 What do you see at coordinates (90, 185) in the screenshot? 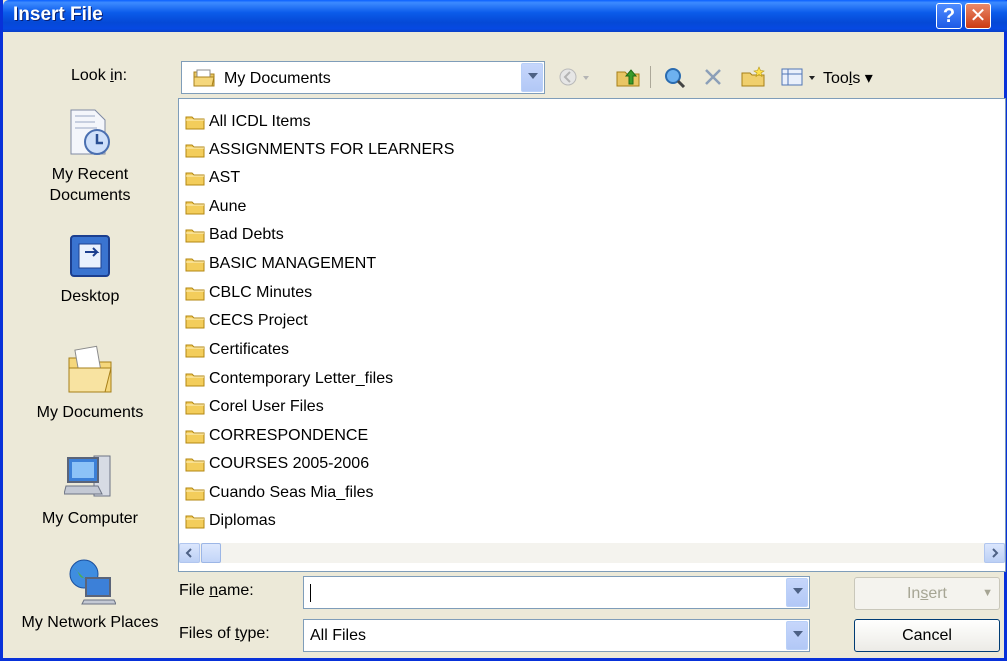
I see `place-label: My Recent Documents` at bounding box center [90, 185].